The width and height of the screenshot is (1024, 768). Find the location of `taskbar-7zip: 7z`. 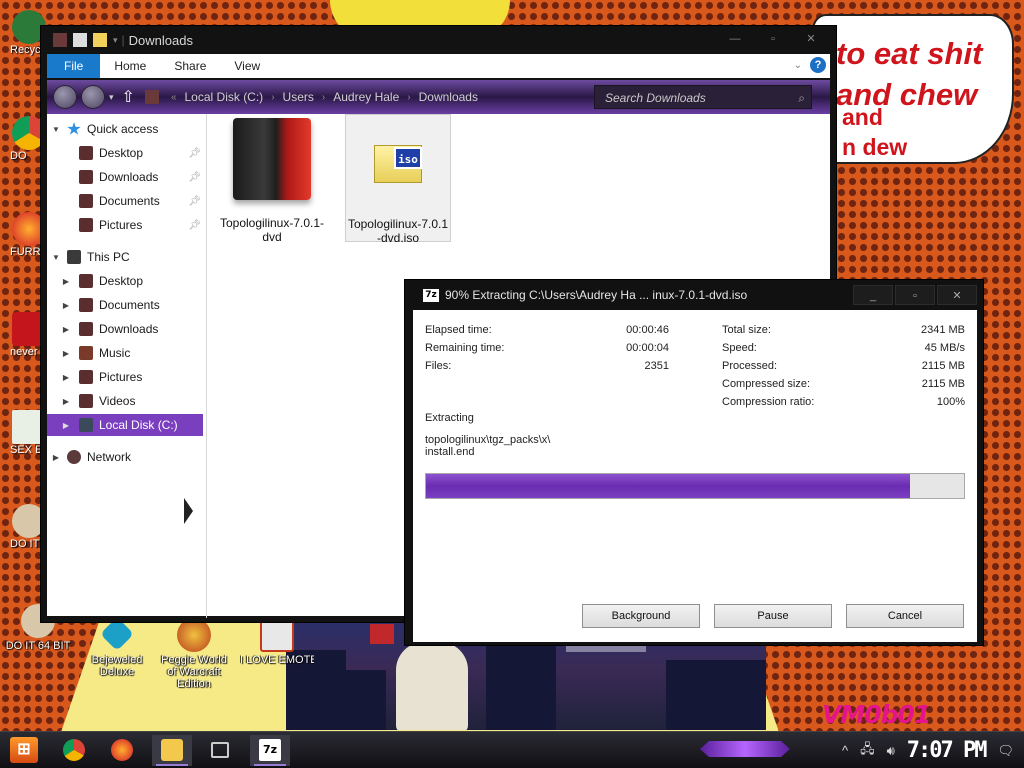

taskbar-7zip: 7z is located at coordinates (270, 750).